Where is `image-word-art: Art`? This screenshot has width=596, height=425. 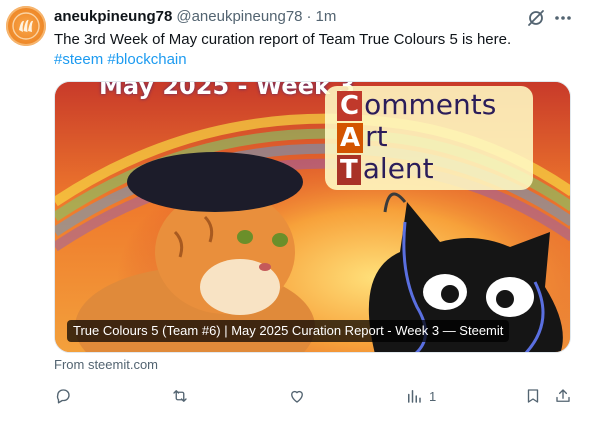
image-word-art: Art is located at coordinates (362, 136).